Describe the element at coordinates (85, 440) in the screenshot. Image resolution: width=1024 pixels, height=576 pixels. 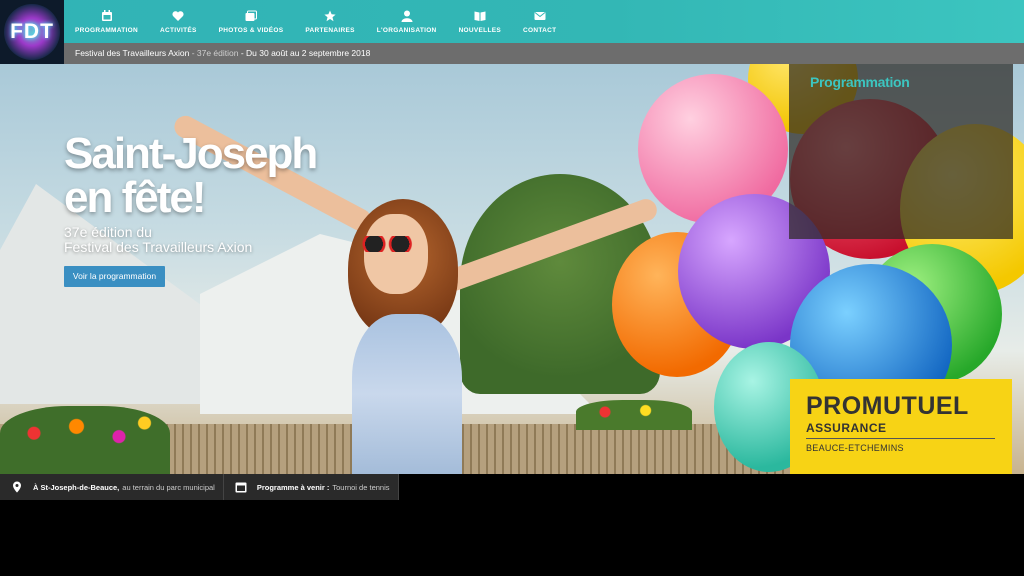
I see `flower-bed-left` at that location.